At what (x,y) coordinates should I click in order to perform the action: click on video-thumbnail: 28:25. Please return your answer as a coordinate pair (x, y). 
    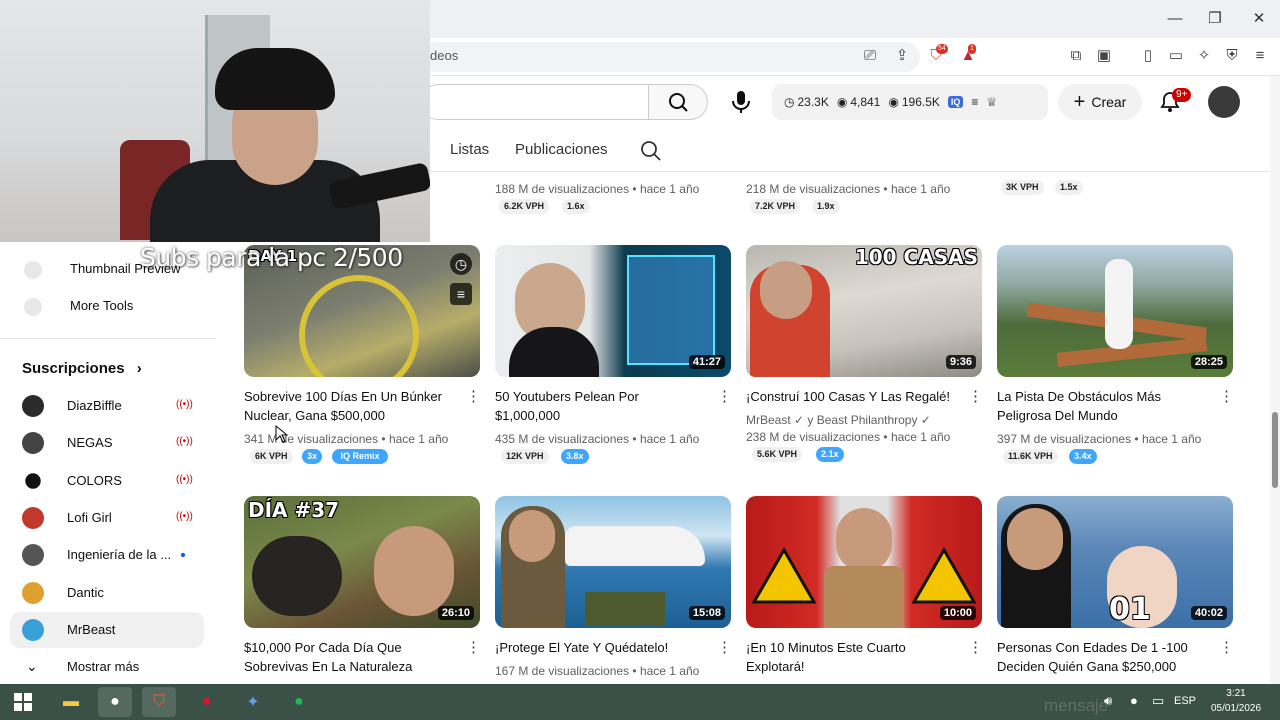
    Looking at the image, I should click on (1115, 311).